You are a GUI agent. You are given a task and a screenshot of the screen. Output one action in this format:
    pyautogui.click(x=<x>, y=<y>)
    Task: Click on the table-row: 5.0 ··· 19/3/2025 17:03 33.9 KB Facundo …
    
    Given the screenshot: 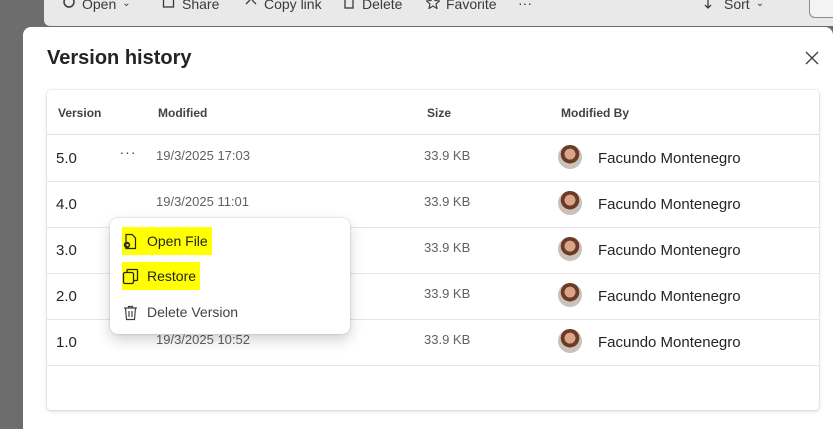 What is the action you would take?
    pyautogui.click(x=433, y=159)
    